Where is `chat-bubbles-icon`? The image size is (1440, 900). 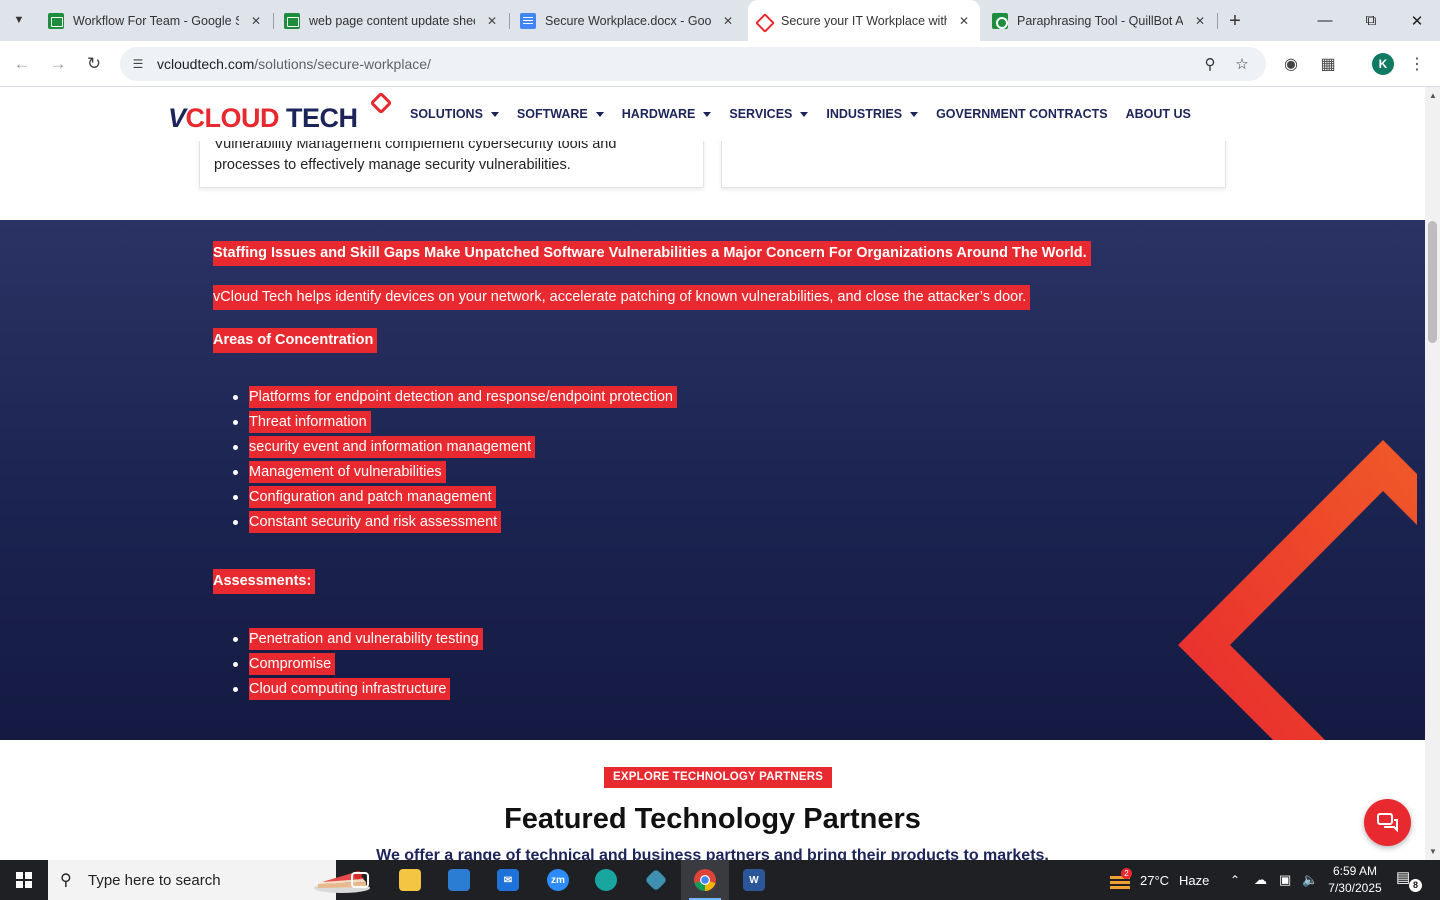
chat-bubbles-icon is located at coordinates (1387, 822).